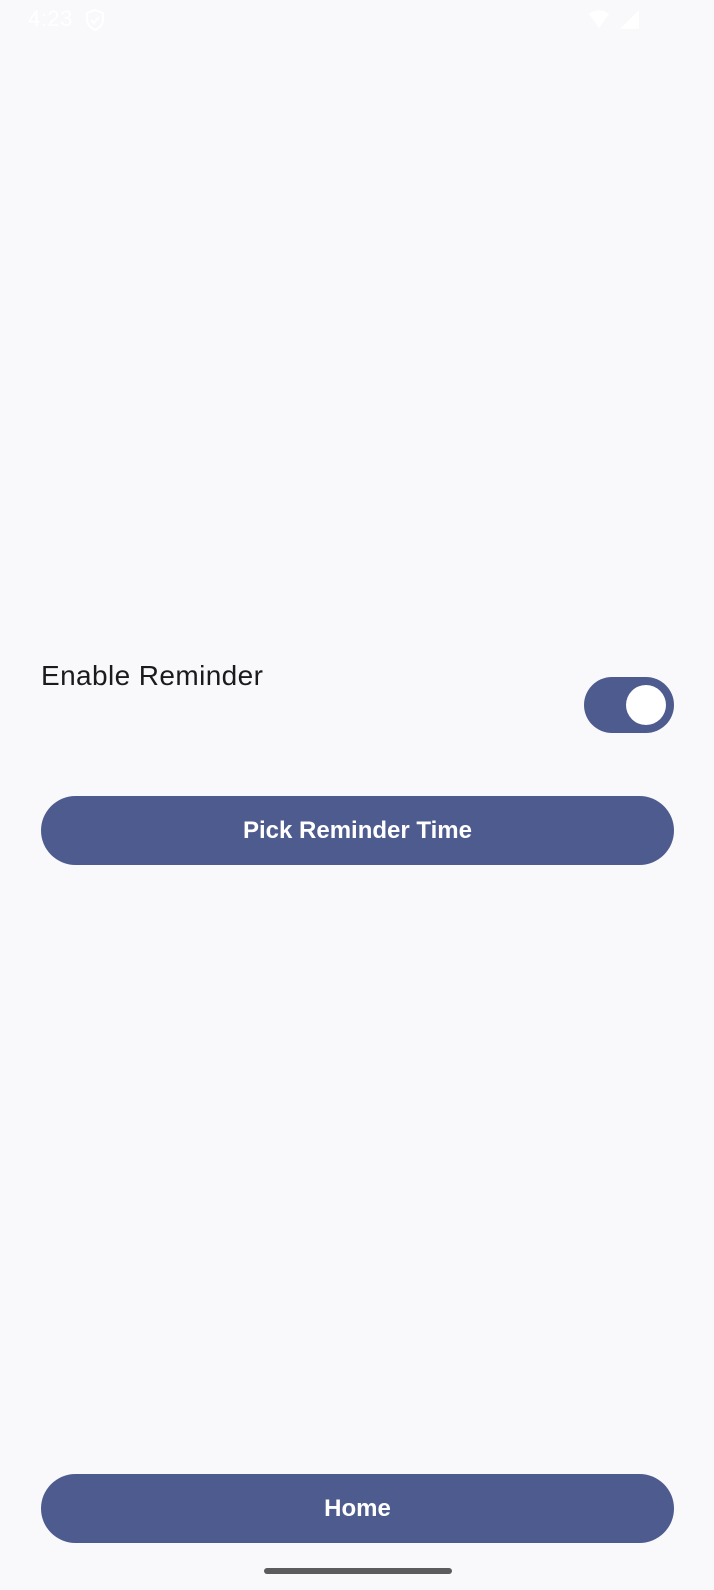 The height and width of the screenshot is (1590, 714). Describe the element at coordinates (357, 1508) in the screenshot. I see `home-button: Home` at that location.